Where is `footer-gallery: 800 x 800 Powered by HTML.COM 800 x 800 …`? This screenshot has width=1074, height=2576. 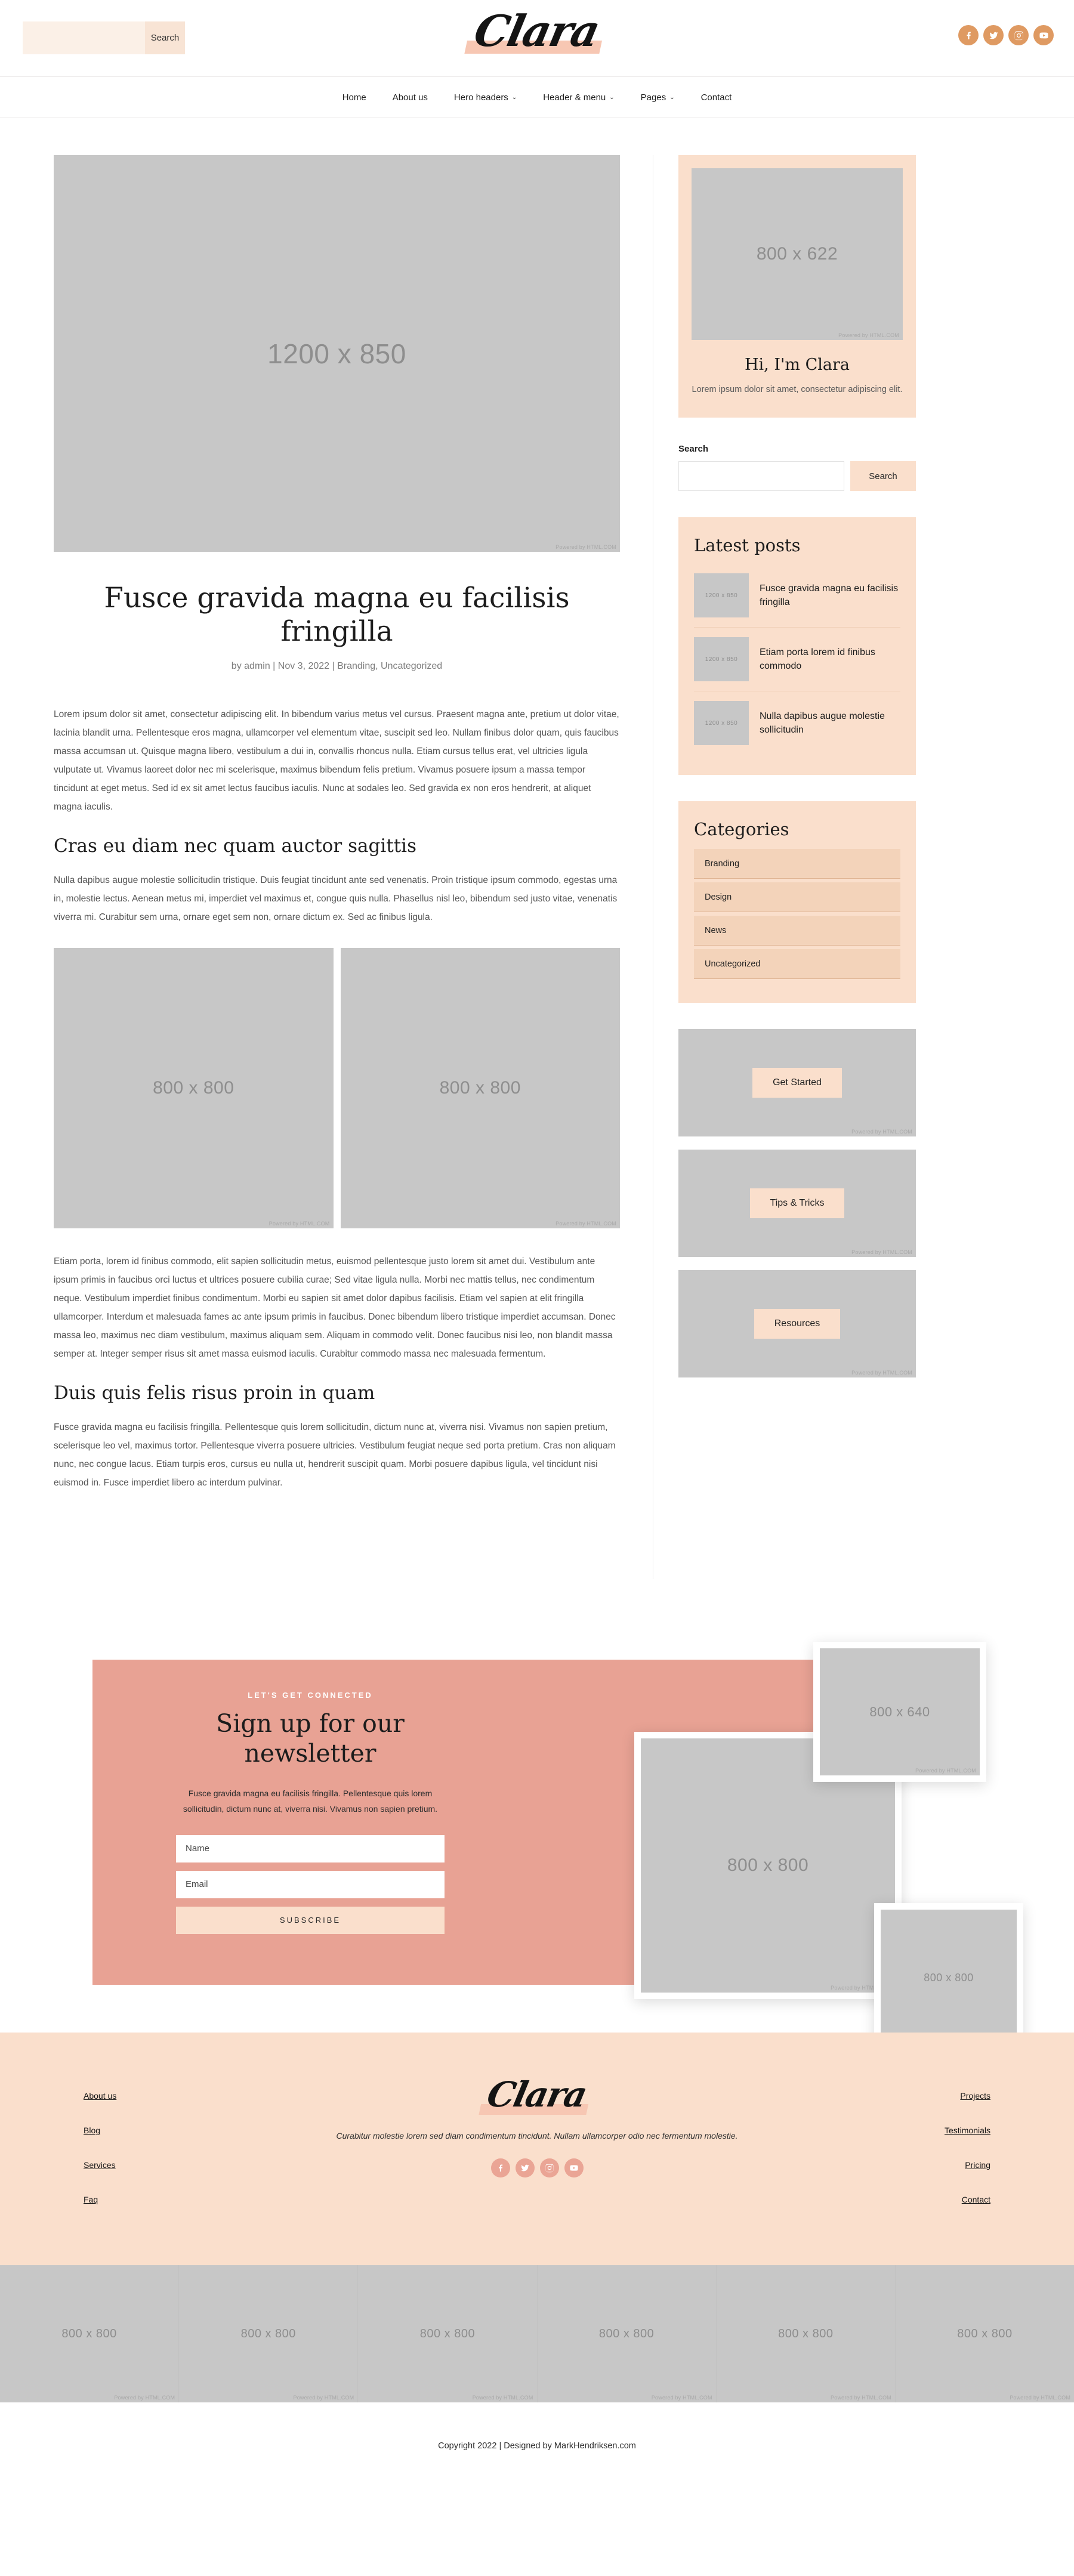 footer-gallery: 800 x 800 Powered by HTML.COM 800 x 800 … is located at coordinates (537, 2334).